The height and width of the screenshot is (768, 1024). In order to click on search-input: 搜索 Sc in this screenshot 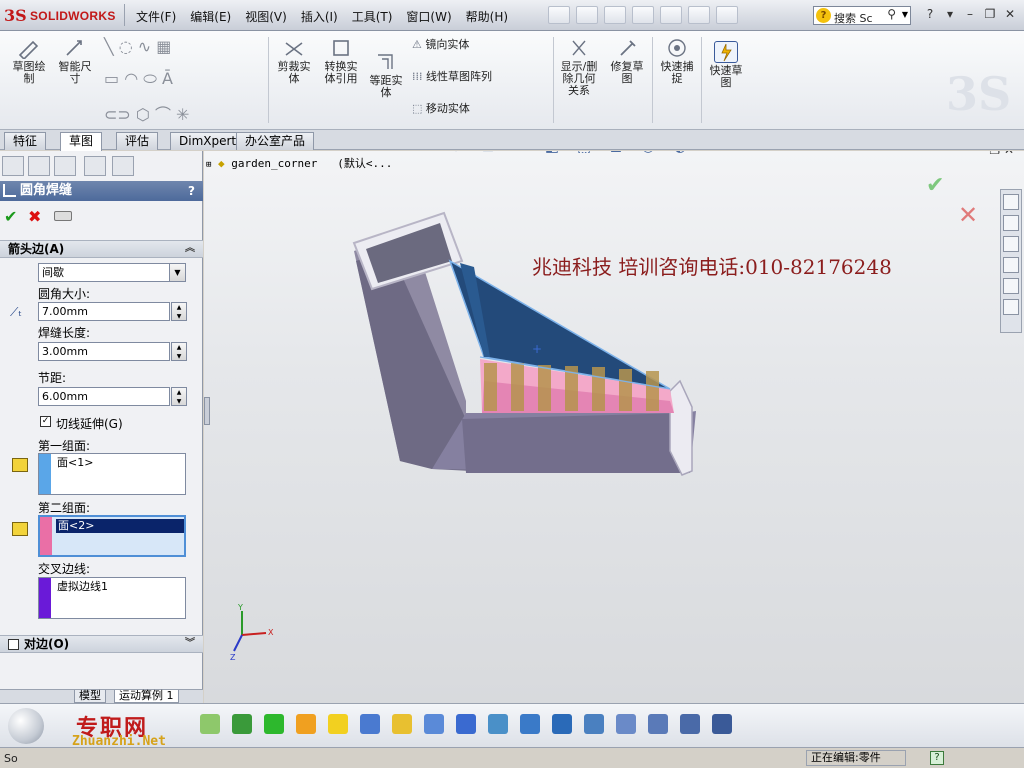, I will do `click(853, 18)`.